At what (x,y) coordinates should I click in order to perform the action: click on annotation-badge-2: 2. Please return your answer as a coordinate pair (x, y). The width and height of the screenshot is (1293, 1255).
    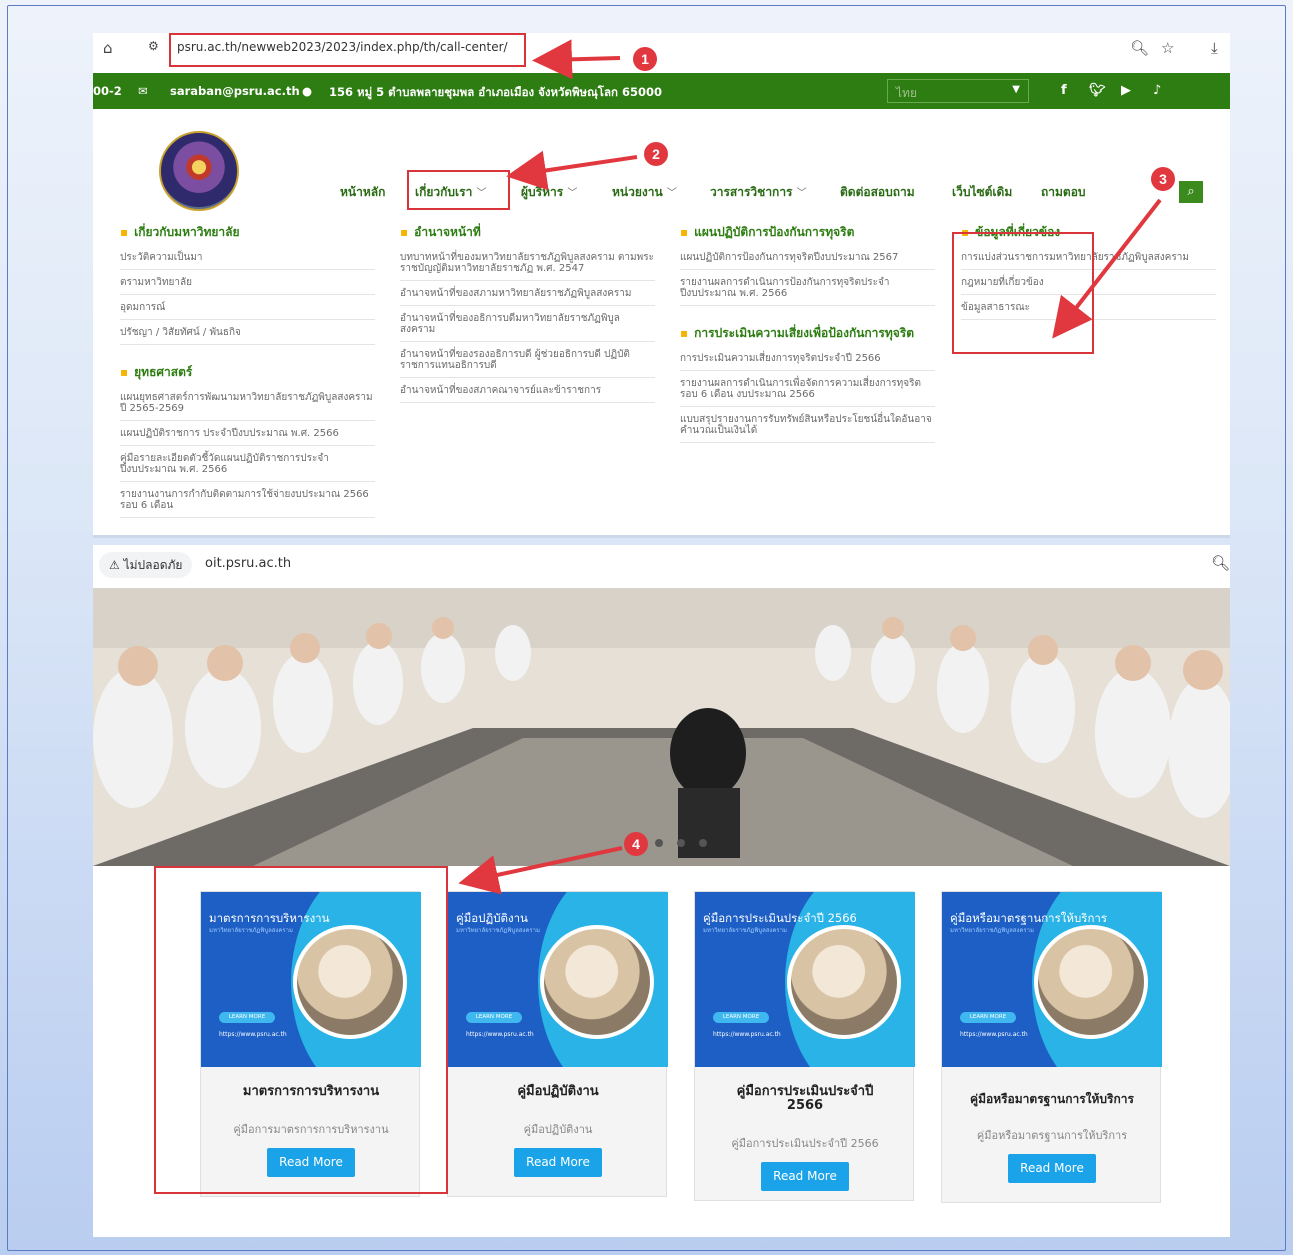
    Looking at the image, I should click on (656, 154).